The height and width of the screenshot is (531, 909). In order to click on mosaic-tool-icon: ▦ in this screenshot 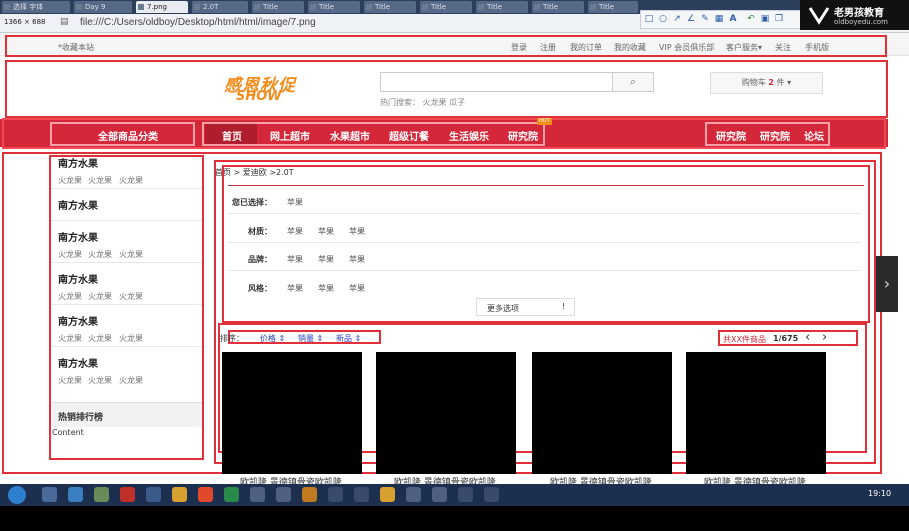, I will do `click(719, 19)`.